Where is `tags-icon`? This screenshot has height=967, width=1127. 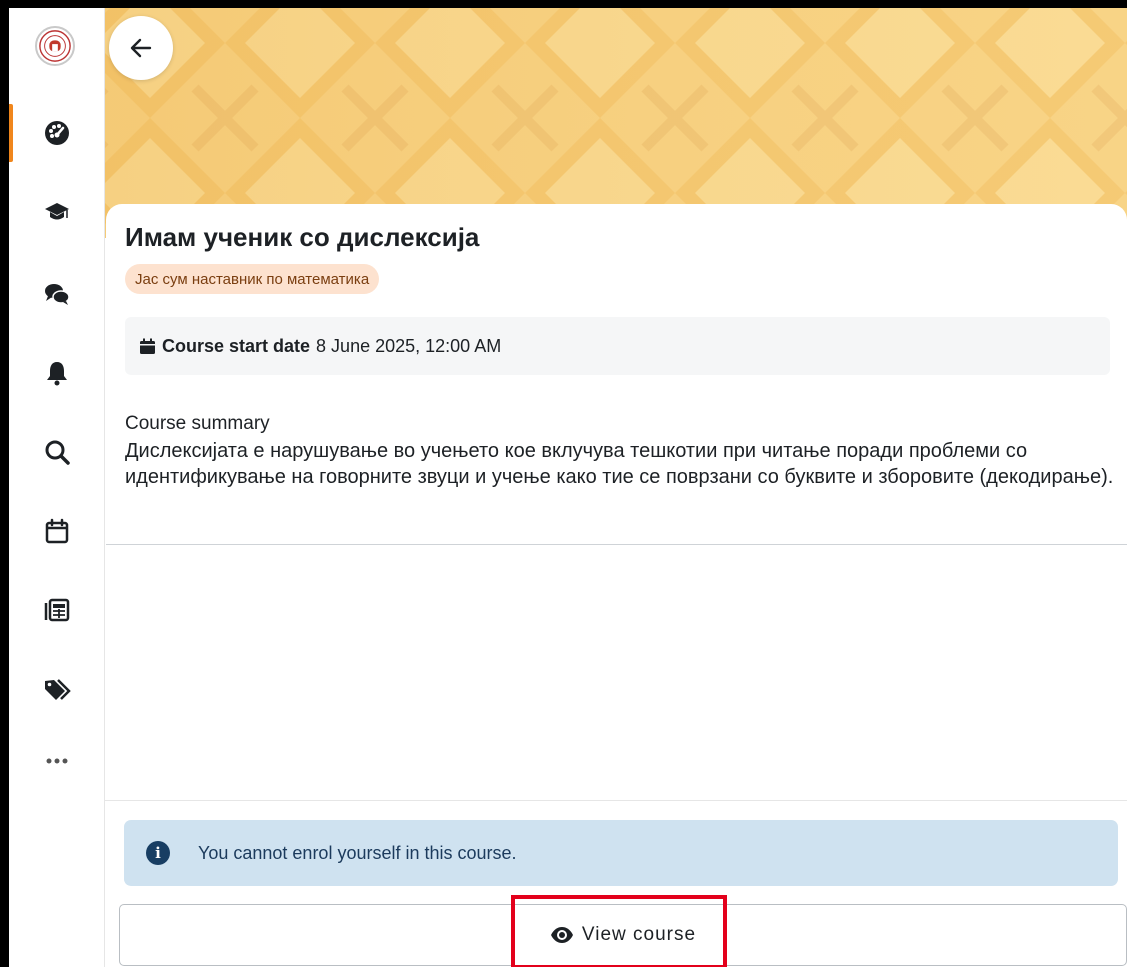
tags-icon is located at coordinates (58, 689).